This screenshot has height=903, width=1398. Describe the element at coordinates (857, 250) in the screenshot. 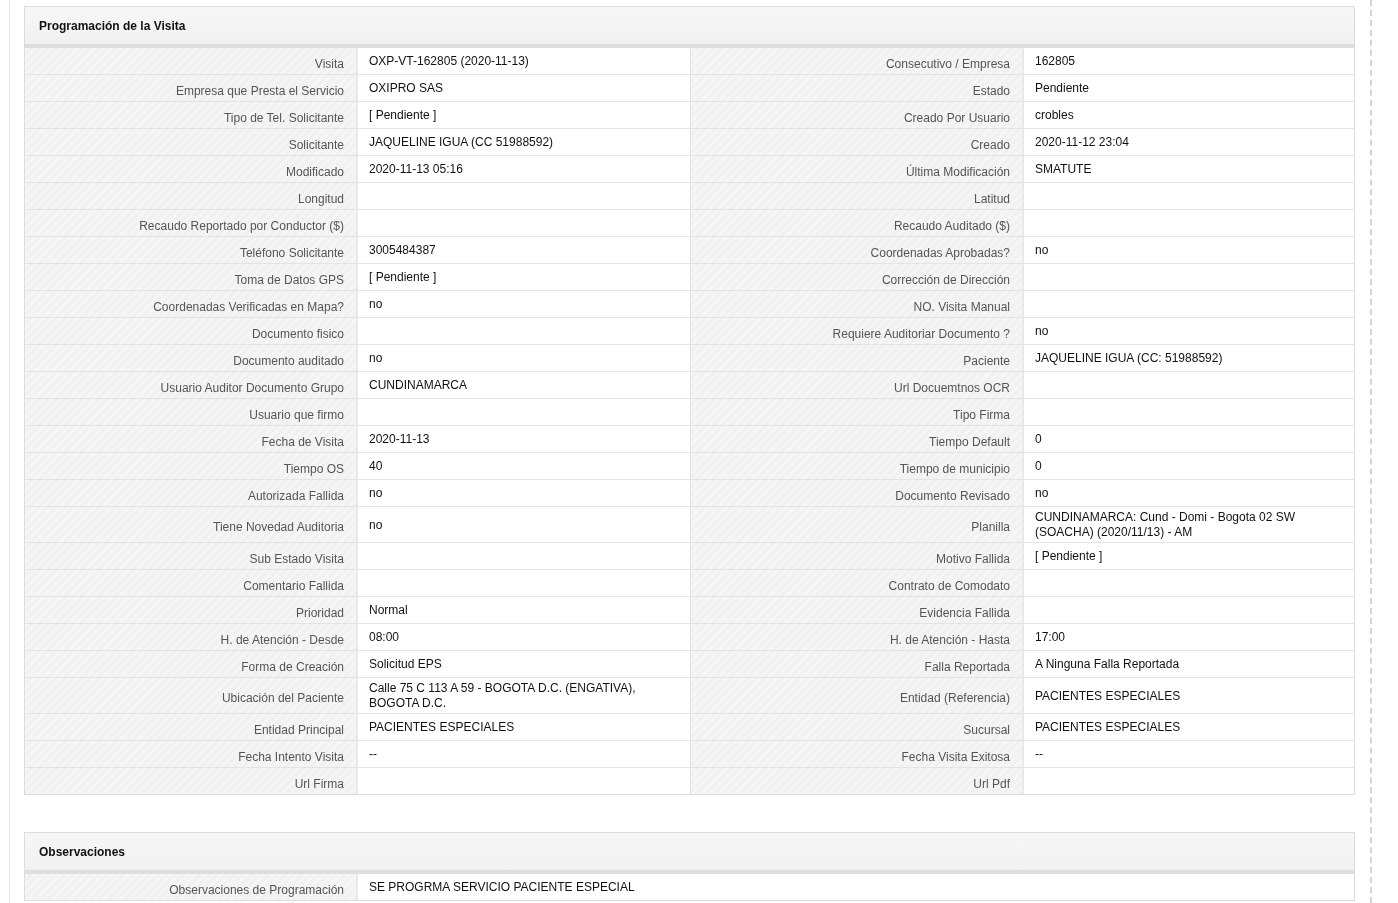

I see `field-label: Coordenadas Aprobadas?` at that location.